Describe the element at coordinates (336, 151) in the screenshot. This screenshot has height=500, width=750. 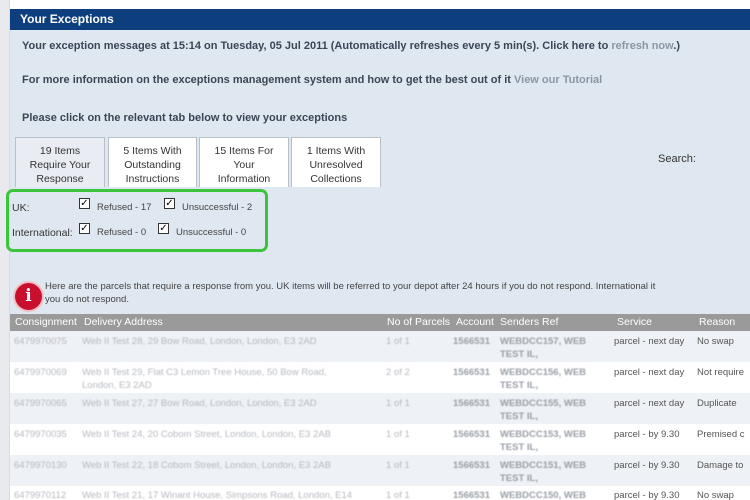
I see `tab-line: 1 Items With` at that location.